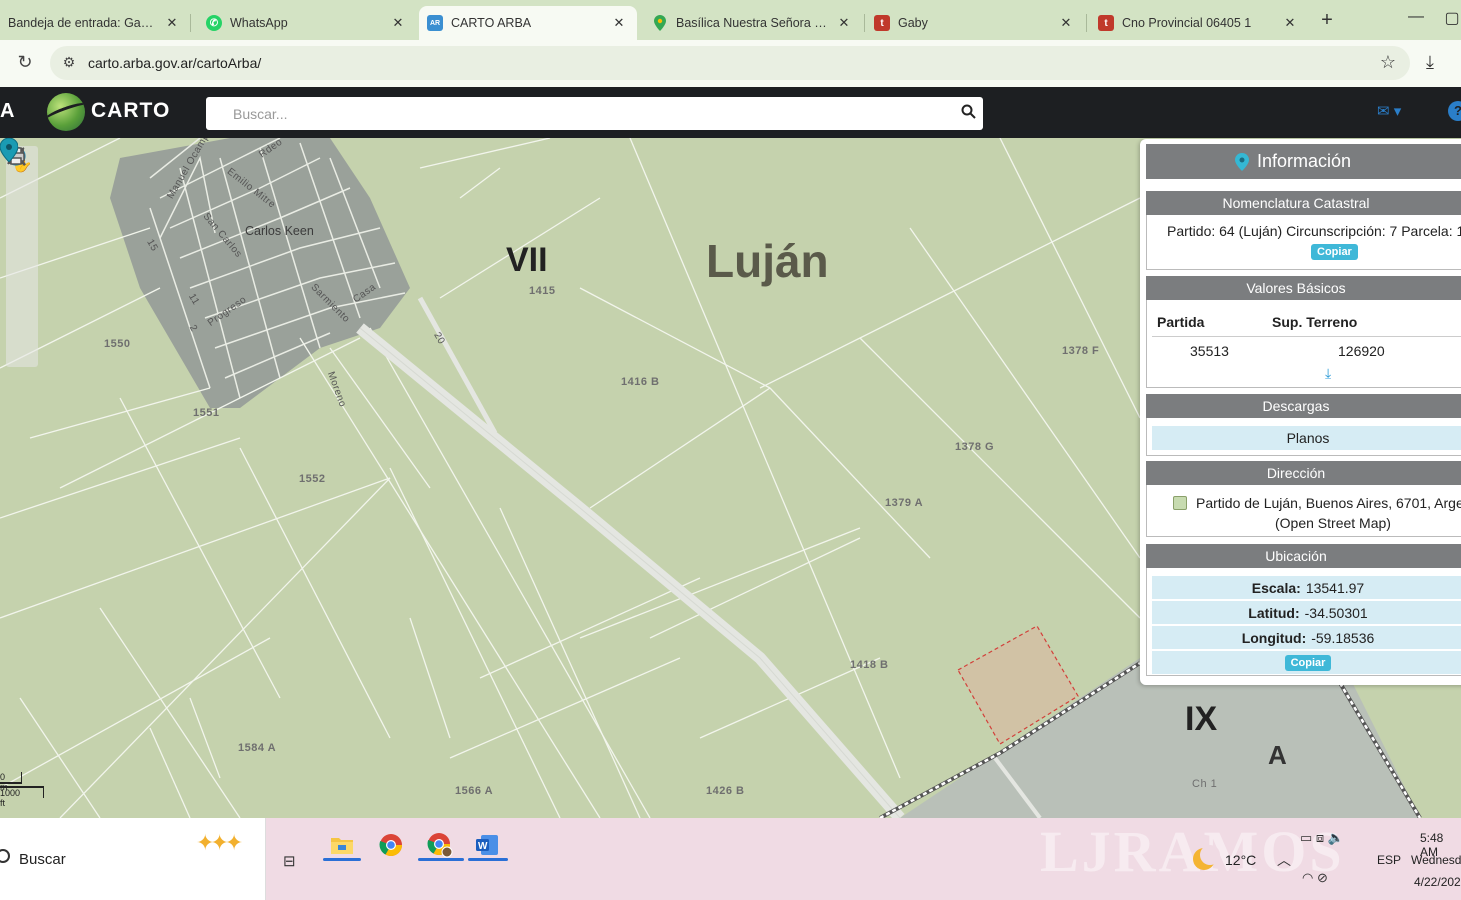 The image size is (1461, 900). What do you see at coordinates (483, 846) in the screenshot?
I see `svg-text: W` at bounding box center [483, 846].